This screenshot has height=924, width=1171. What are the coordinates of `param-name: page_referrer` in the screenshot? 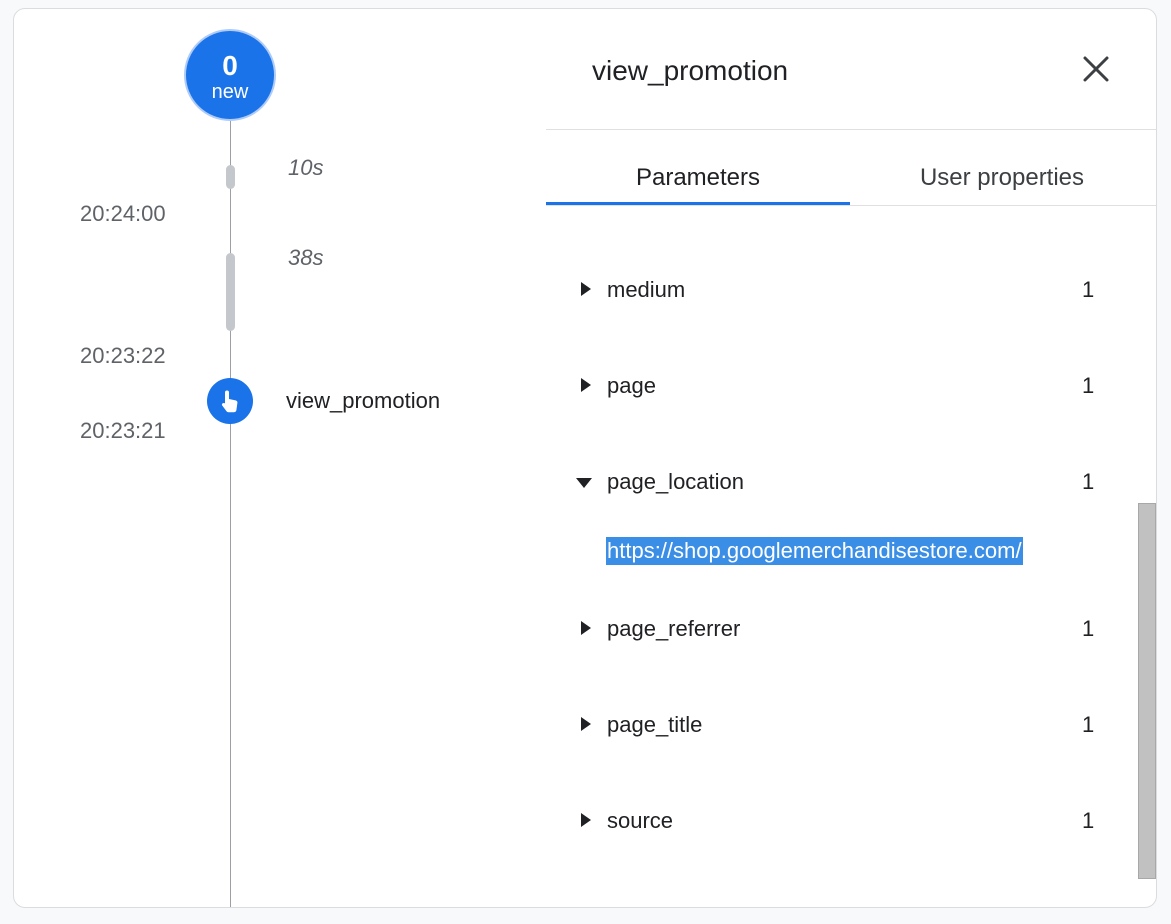 It's located at (674, 628).